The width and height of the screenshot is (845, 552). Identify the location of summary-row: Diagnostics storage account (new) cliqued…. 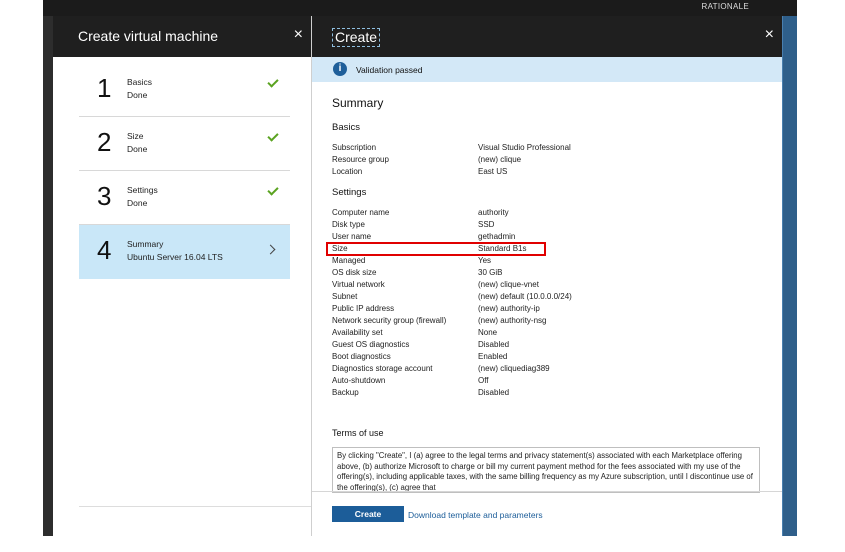
(532, 369).